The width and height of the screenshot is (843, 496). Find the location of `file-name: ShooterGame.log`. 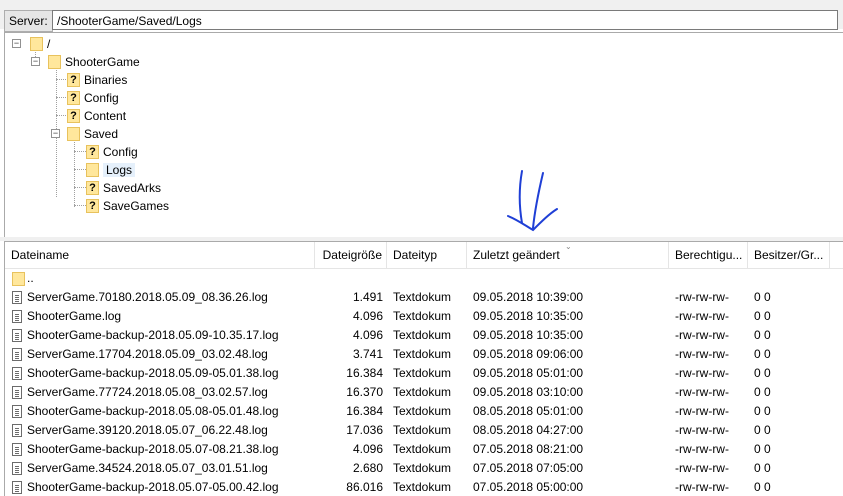

file-name: ShooterGame.log is located at coordinates (74, 316).